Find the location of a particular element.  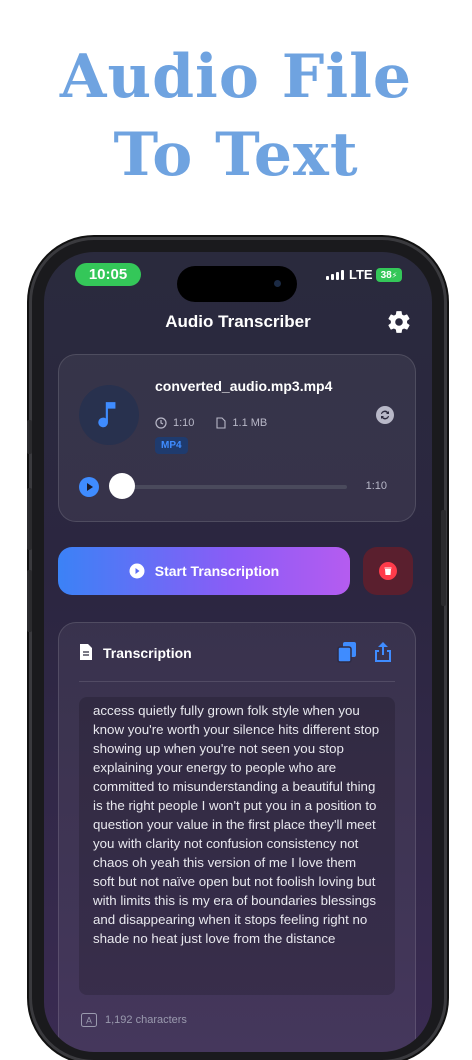

share-icon is located at coordinates (383, 652).